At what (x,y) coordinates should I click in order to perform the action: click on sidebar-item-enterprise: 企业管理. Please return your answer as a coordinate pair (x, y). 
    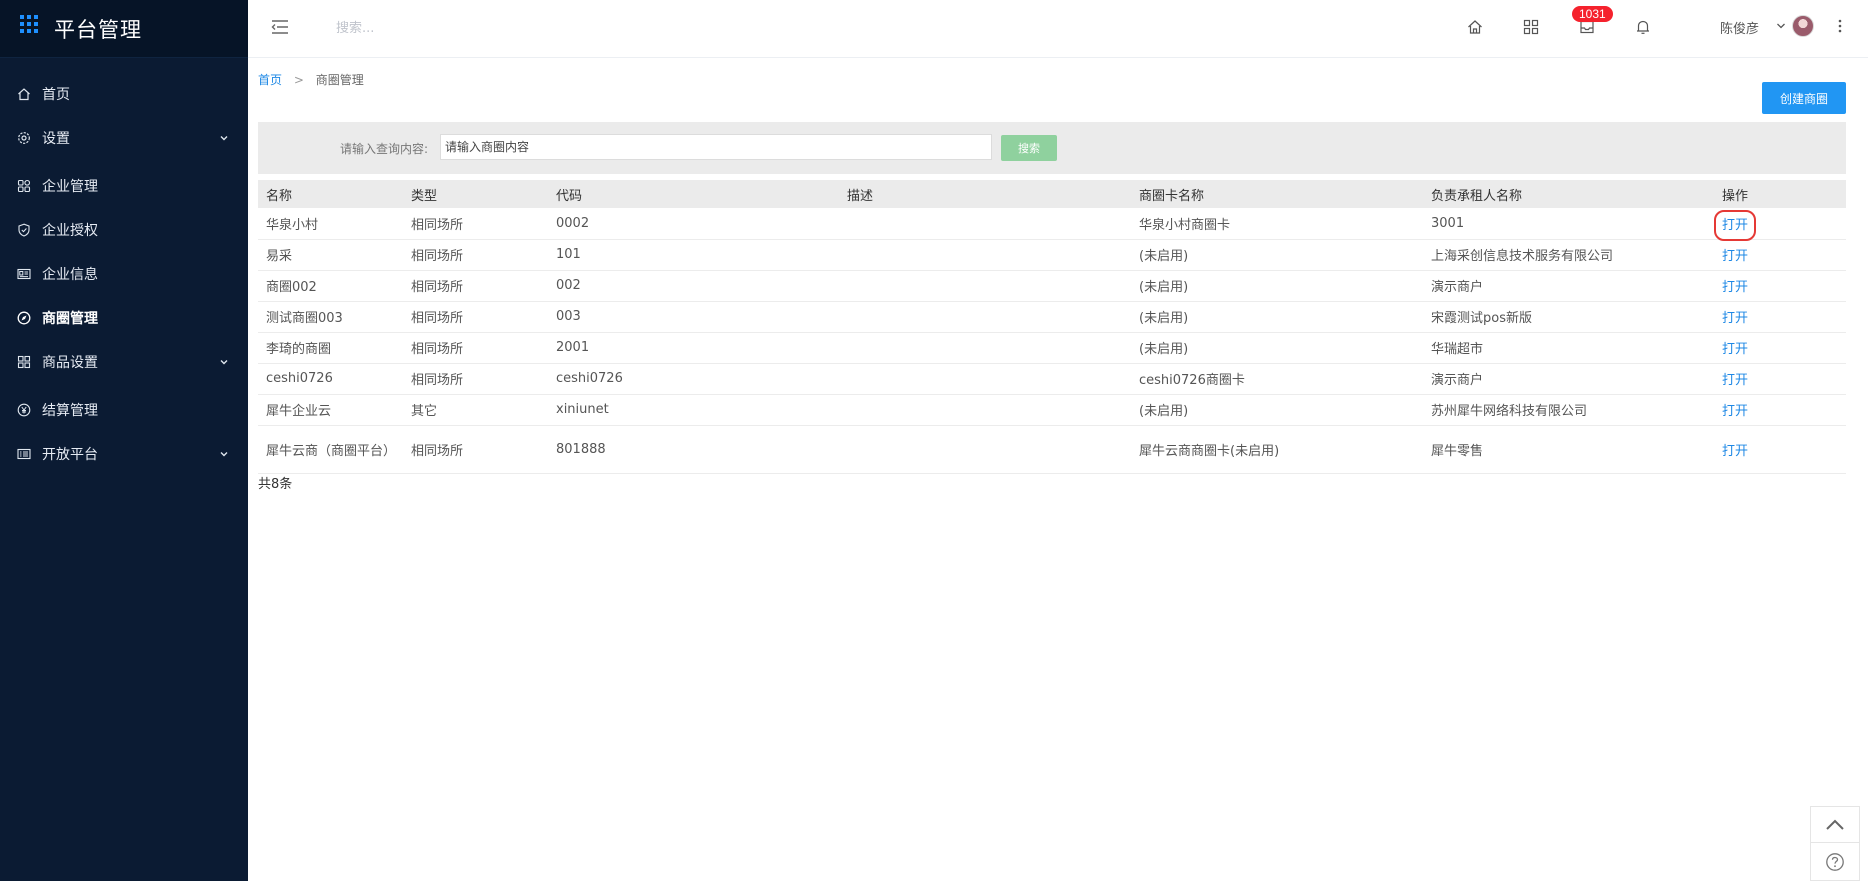
    Looking at the image, I should click on (124, 186).